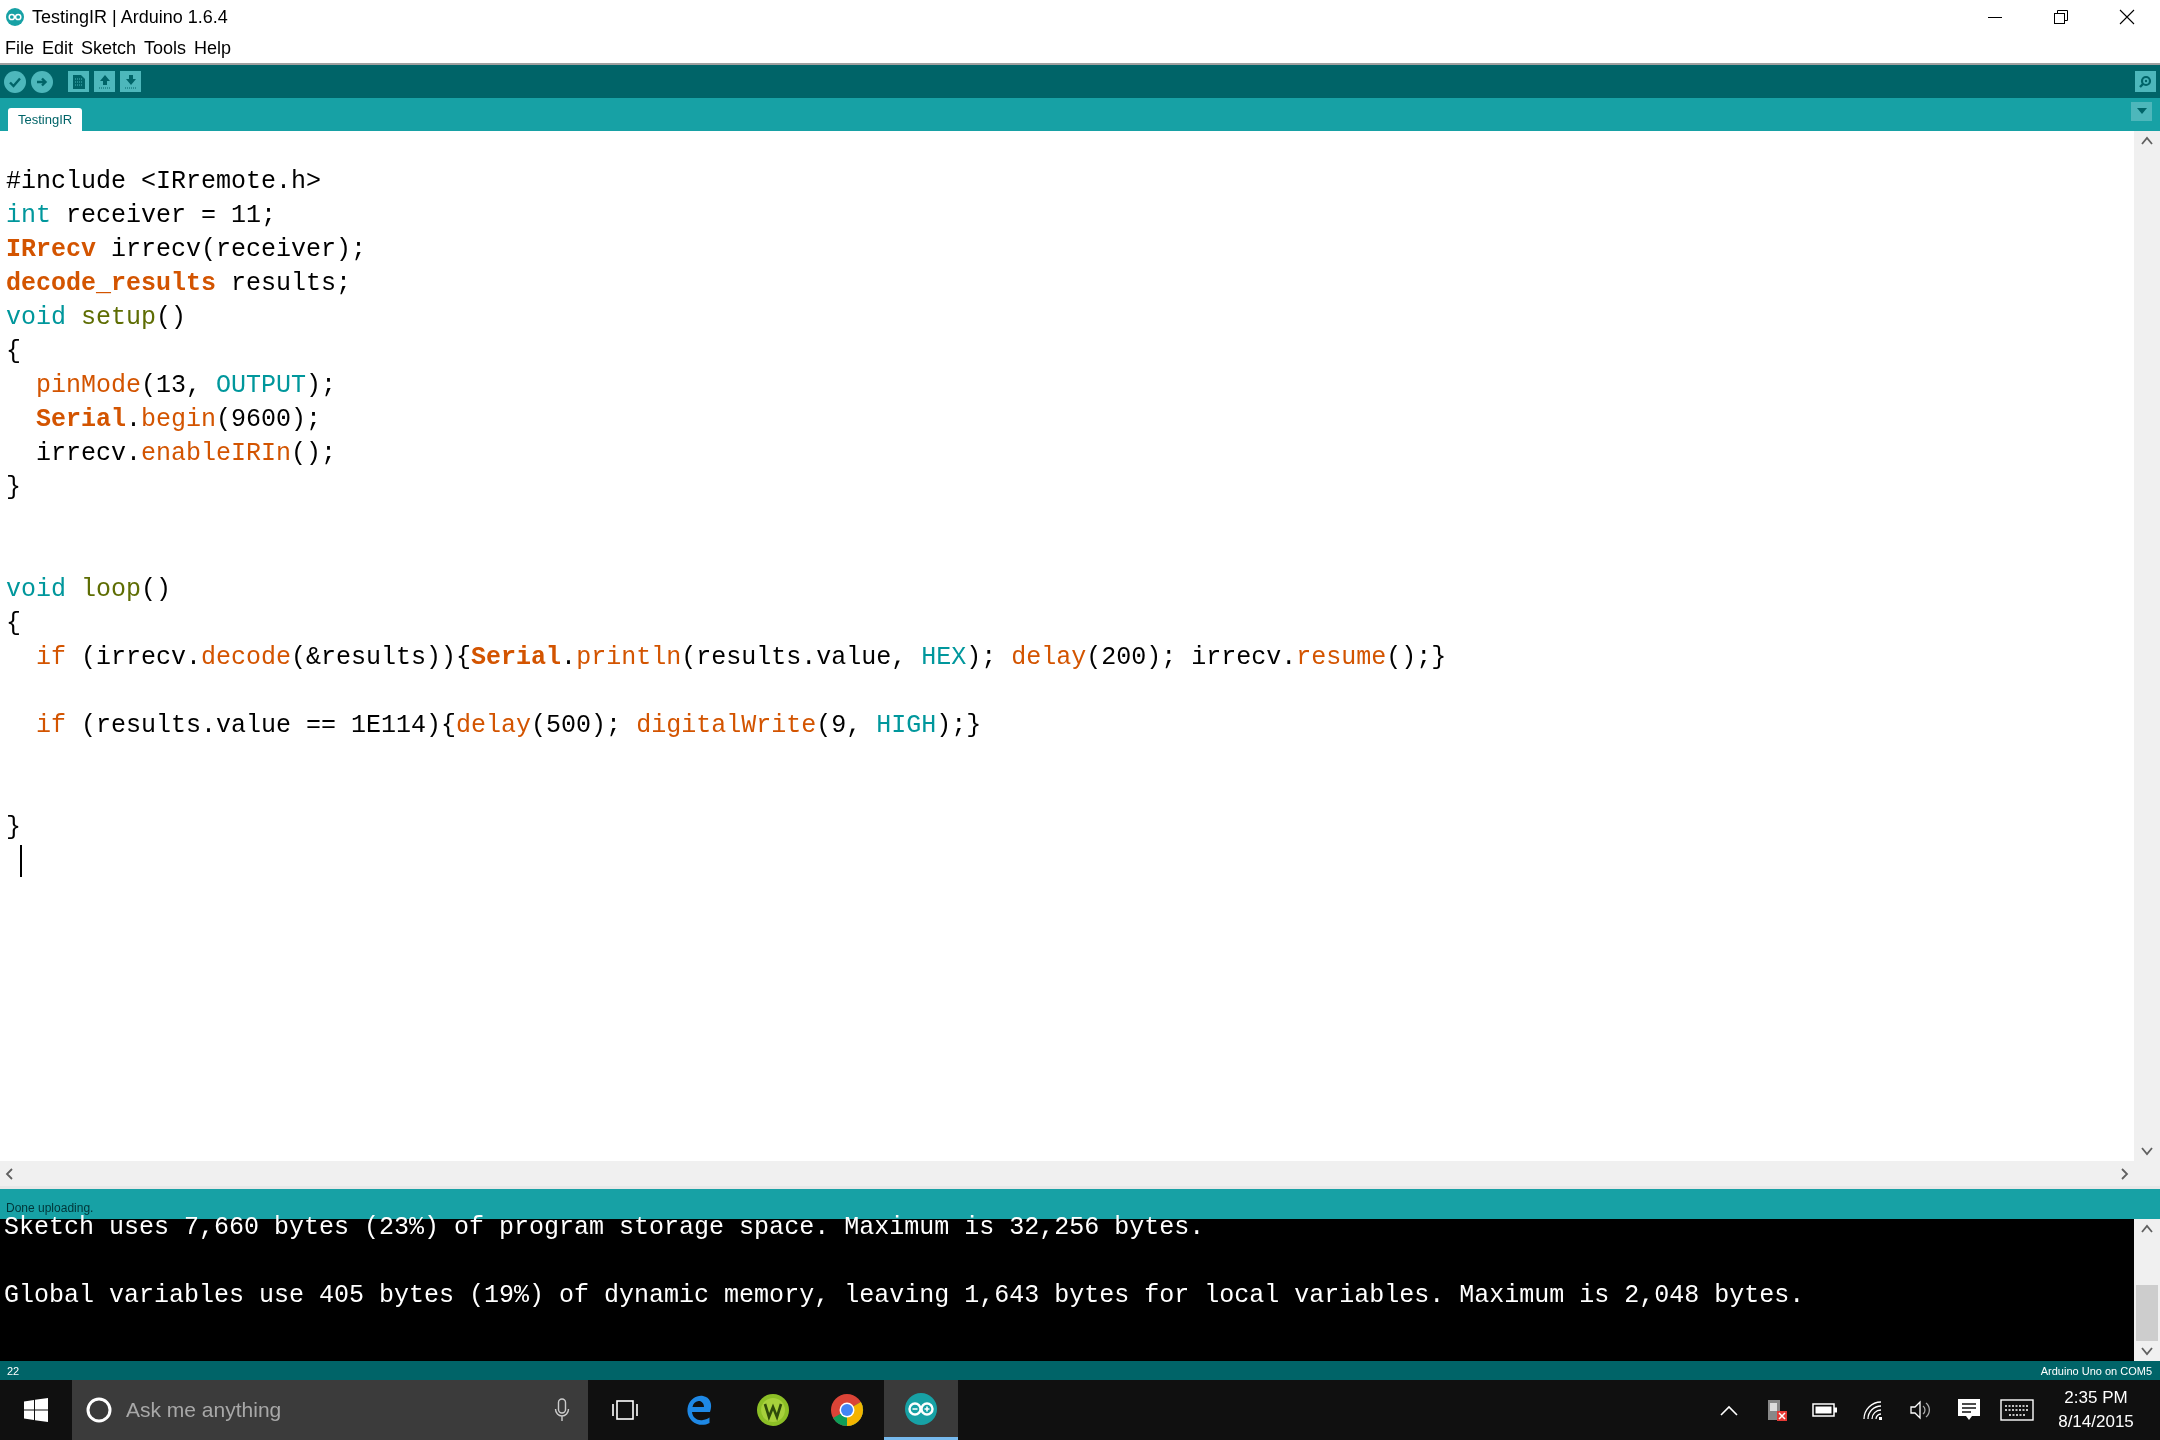 The image size is (2160, 1440). I want to click on windows-logo-icon, so click(36, 1410).